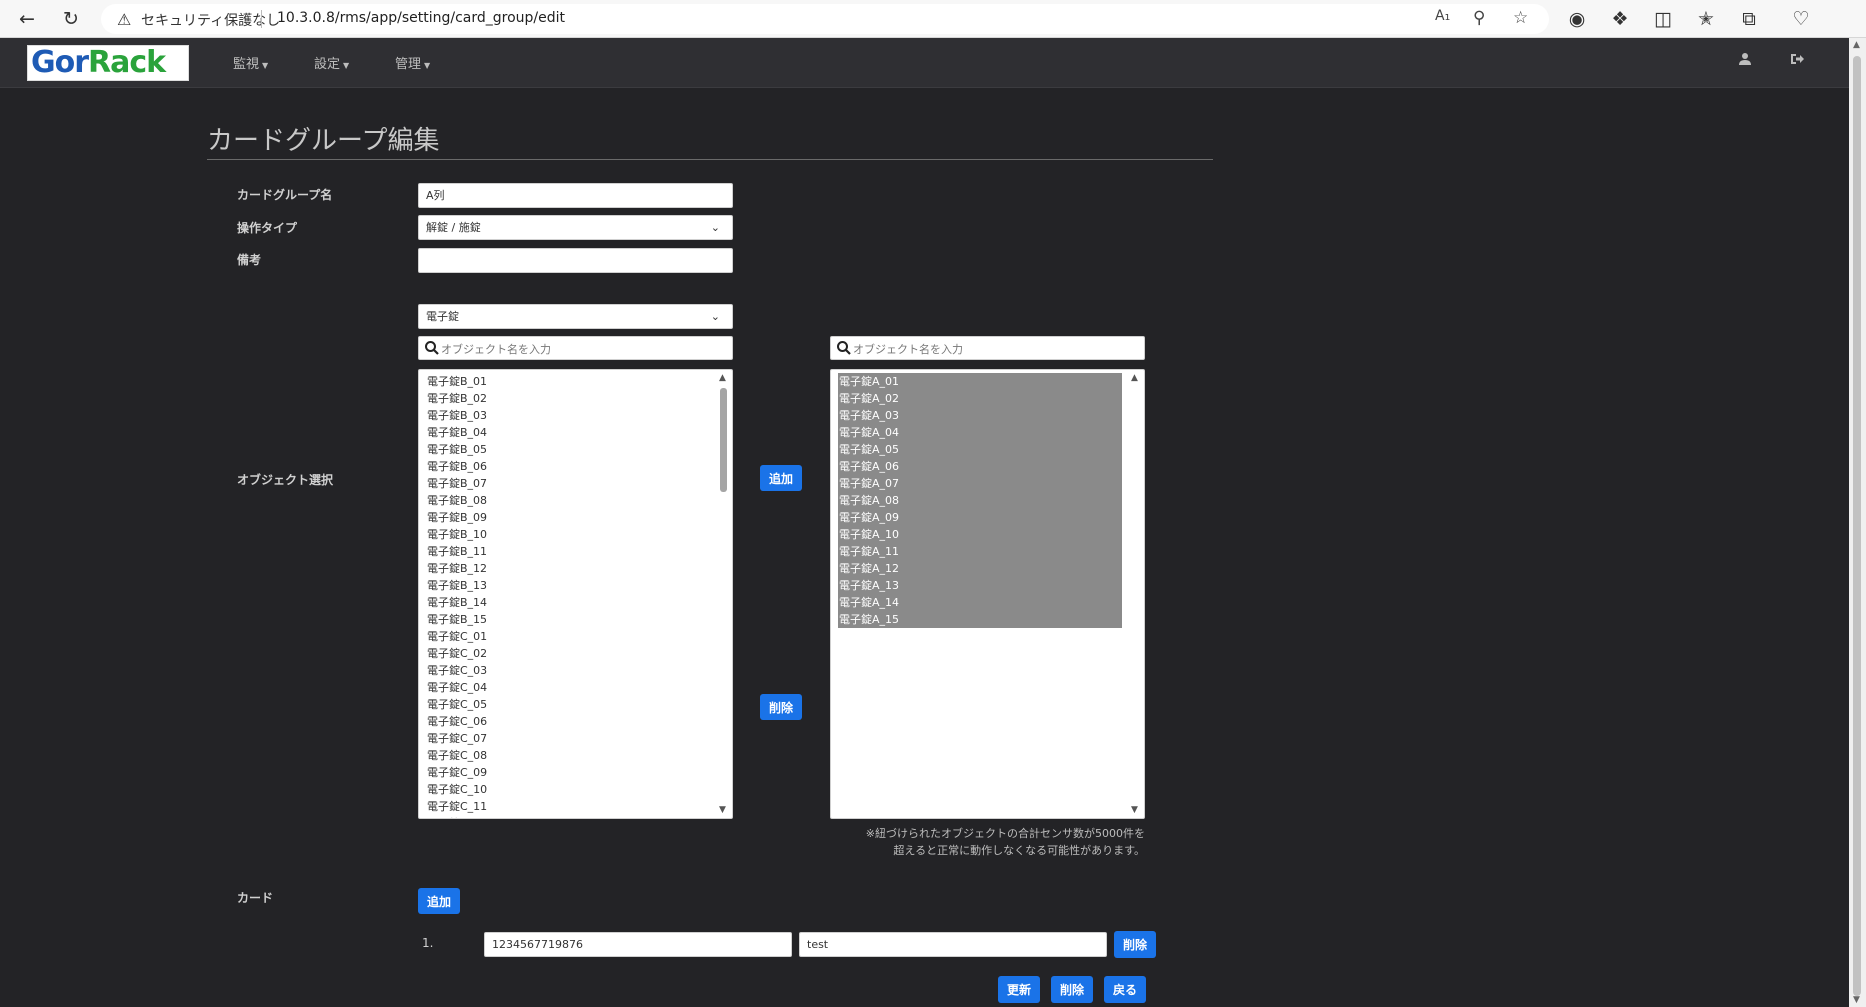  Describe the element at coordinates (456, 721) in the screenshot. I see `list-item: 電子錠C_06` at that location.